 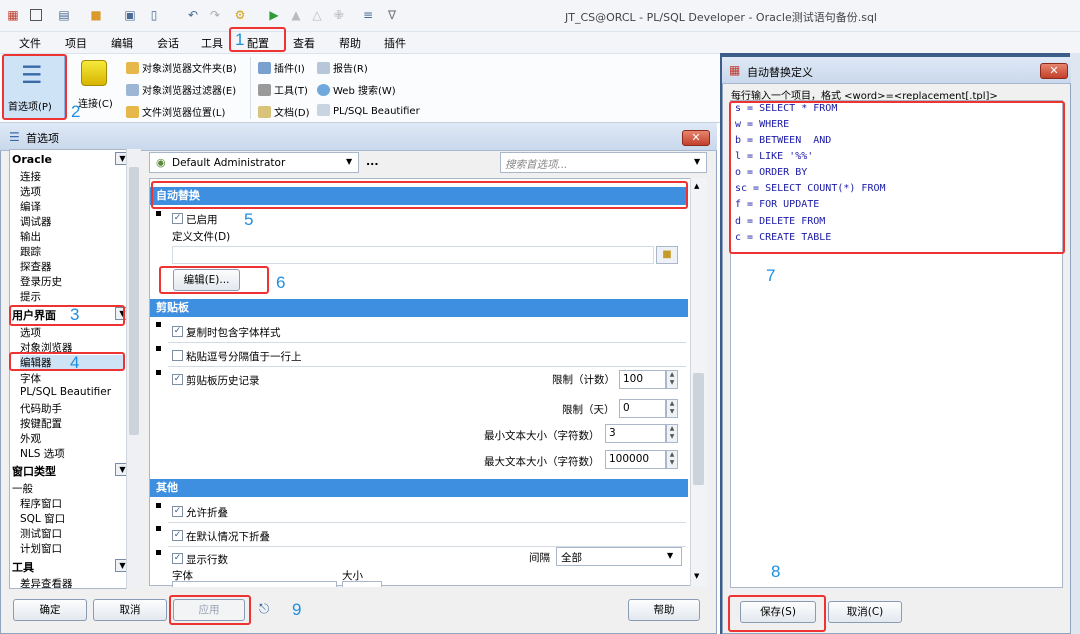 I want to click on ok-button: 确定, so click(x=50, y=610).